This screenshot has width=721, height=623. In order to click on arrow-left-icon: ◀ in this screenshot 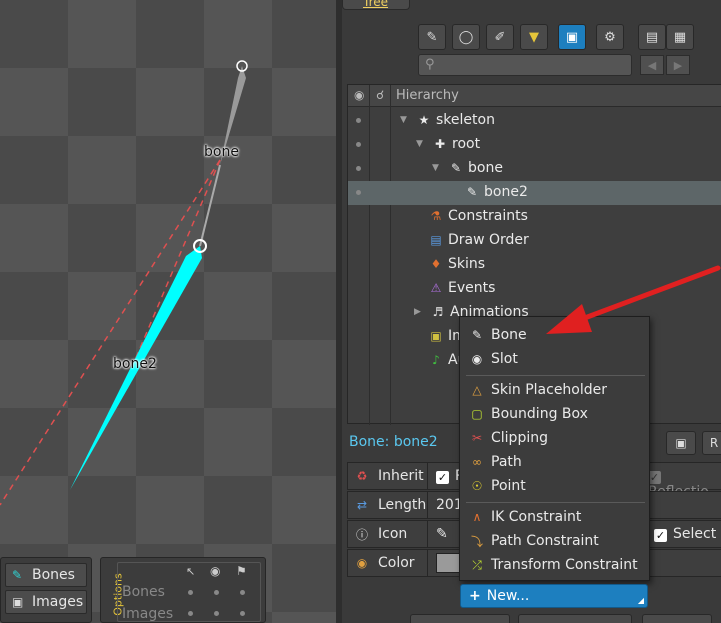, I will do `click(652, 65)`.